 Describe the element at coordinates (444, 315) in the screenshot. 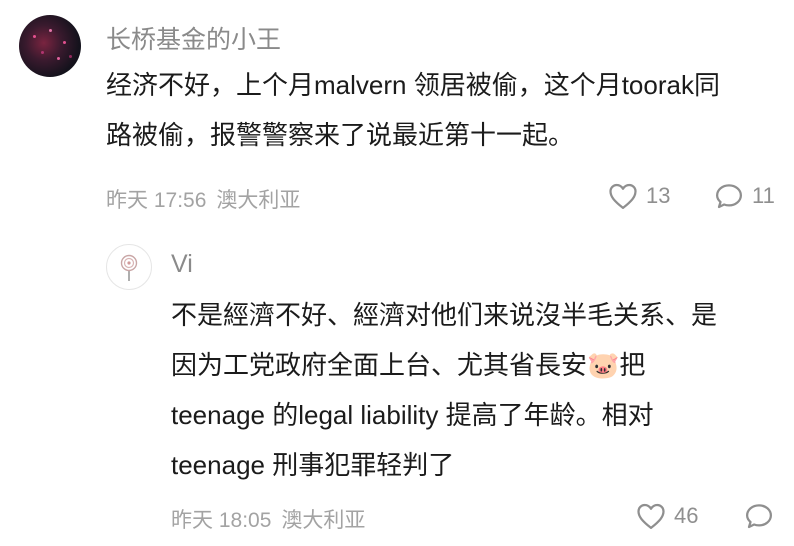

I see `reply-text-line: 不是經濟不好、經濟对他们来说沒半毛关系、是` at that location.